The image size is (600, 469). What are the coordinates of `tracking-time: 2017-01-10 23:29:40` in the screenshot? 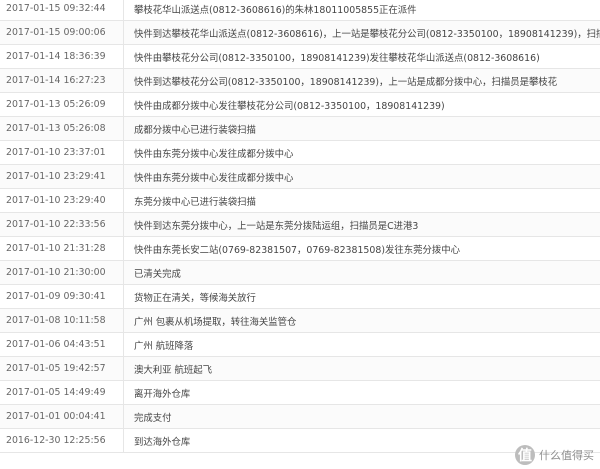 It's located at (62, 200).